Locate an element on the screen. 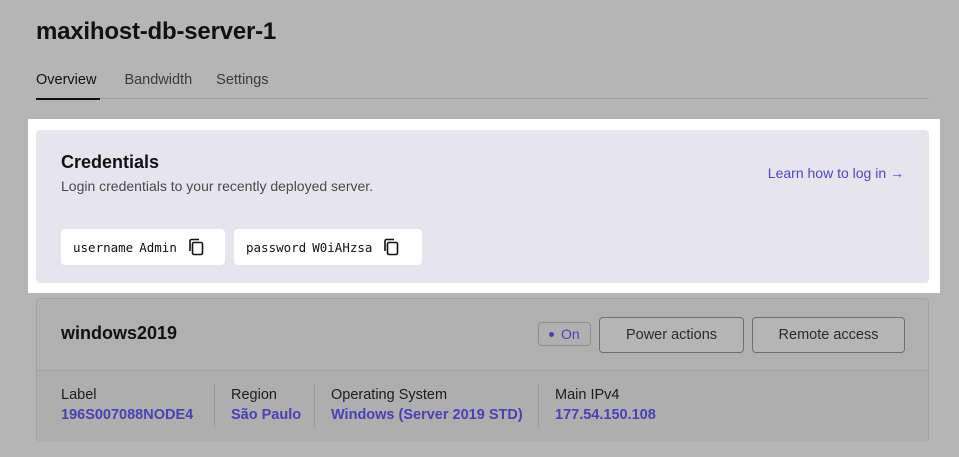 The image size is (959, 457). password-chip: password W0iAHzsa is located at coordinates (328, 247).